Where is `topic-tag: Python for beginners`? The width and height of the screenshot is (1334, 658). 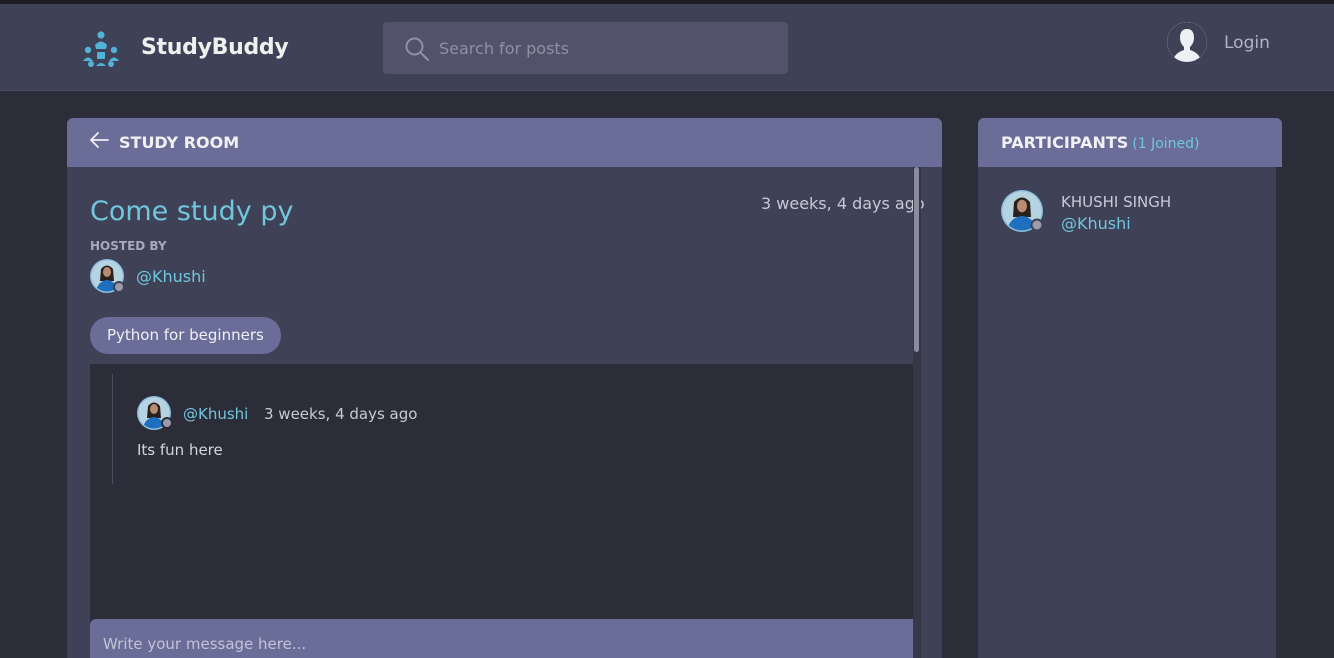 topic-tag: Python for beginners is located at coordinates (185, 335).